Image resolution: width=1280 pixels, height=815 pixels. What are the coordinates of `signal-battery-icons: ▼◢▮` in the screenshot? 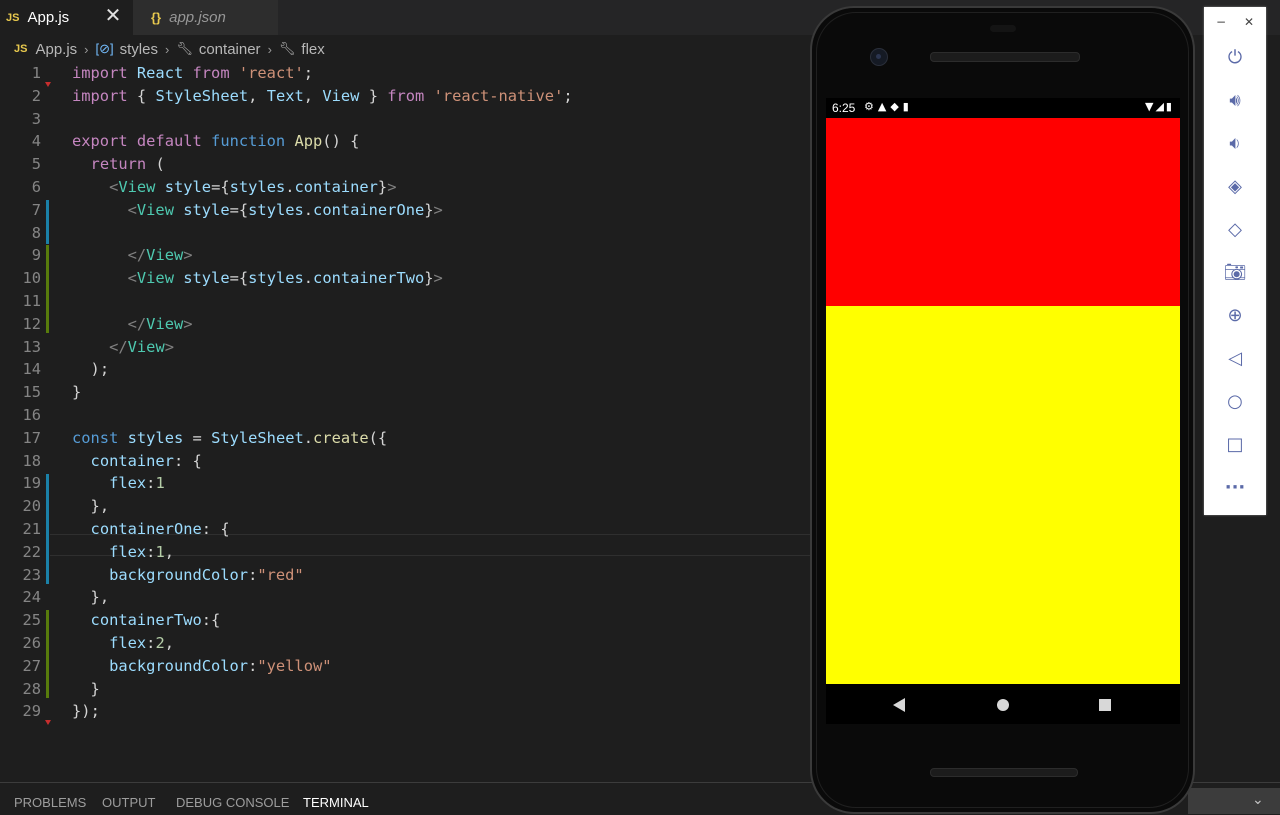 It's located at (1159, 106).